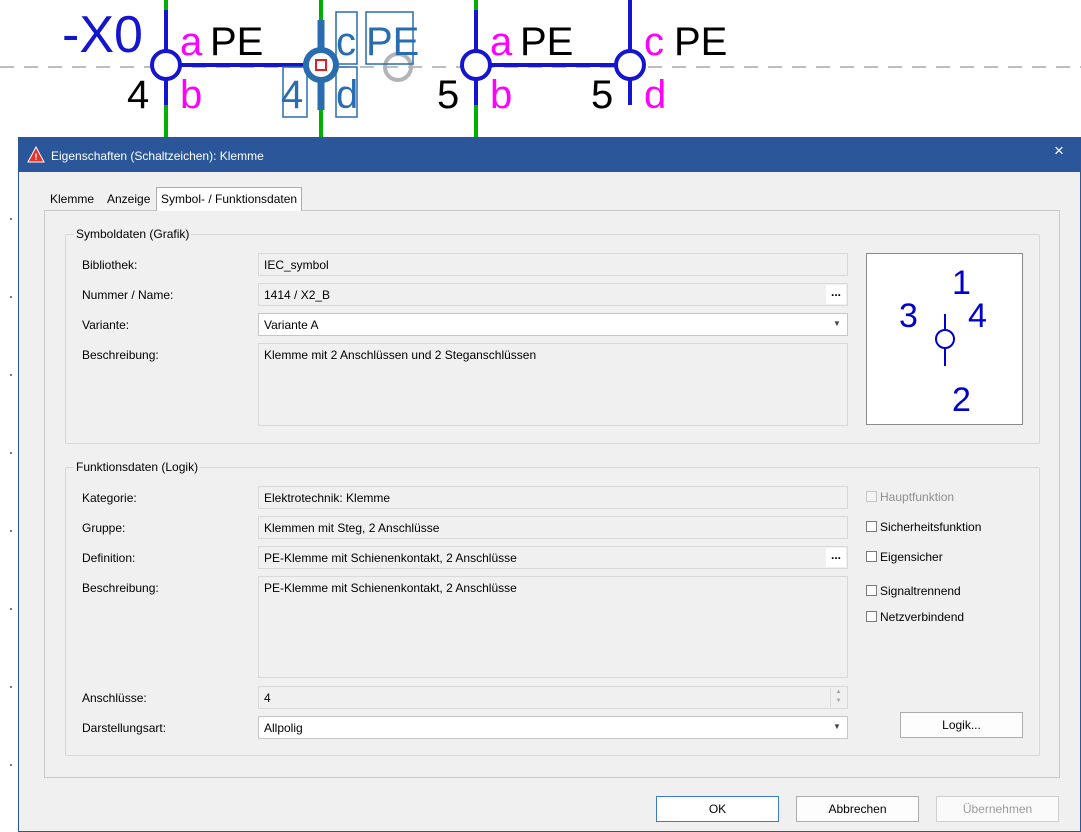 Image resolution: width=1081 pixels, height=832 pixels. Describe the element at coordinates (838, 701) in the screenshot. I see `spin-down-icon: ▼` at that location.